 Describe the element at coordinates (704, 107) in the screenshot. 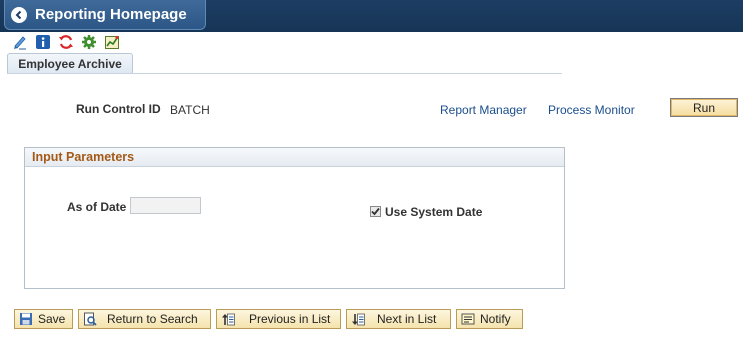

I see `run-button: Run` at that location.